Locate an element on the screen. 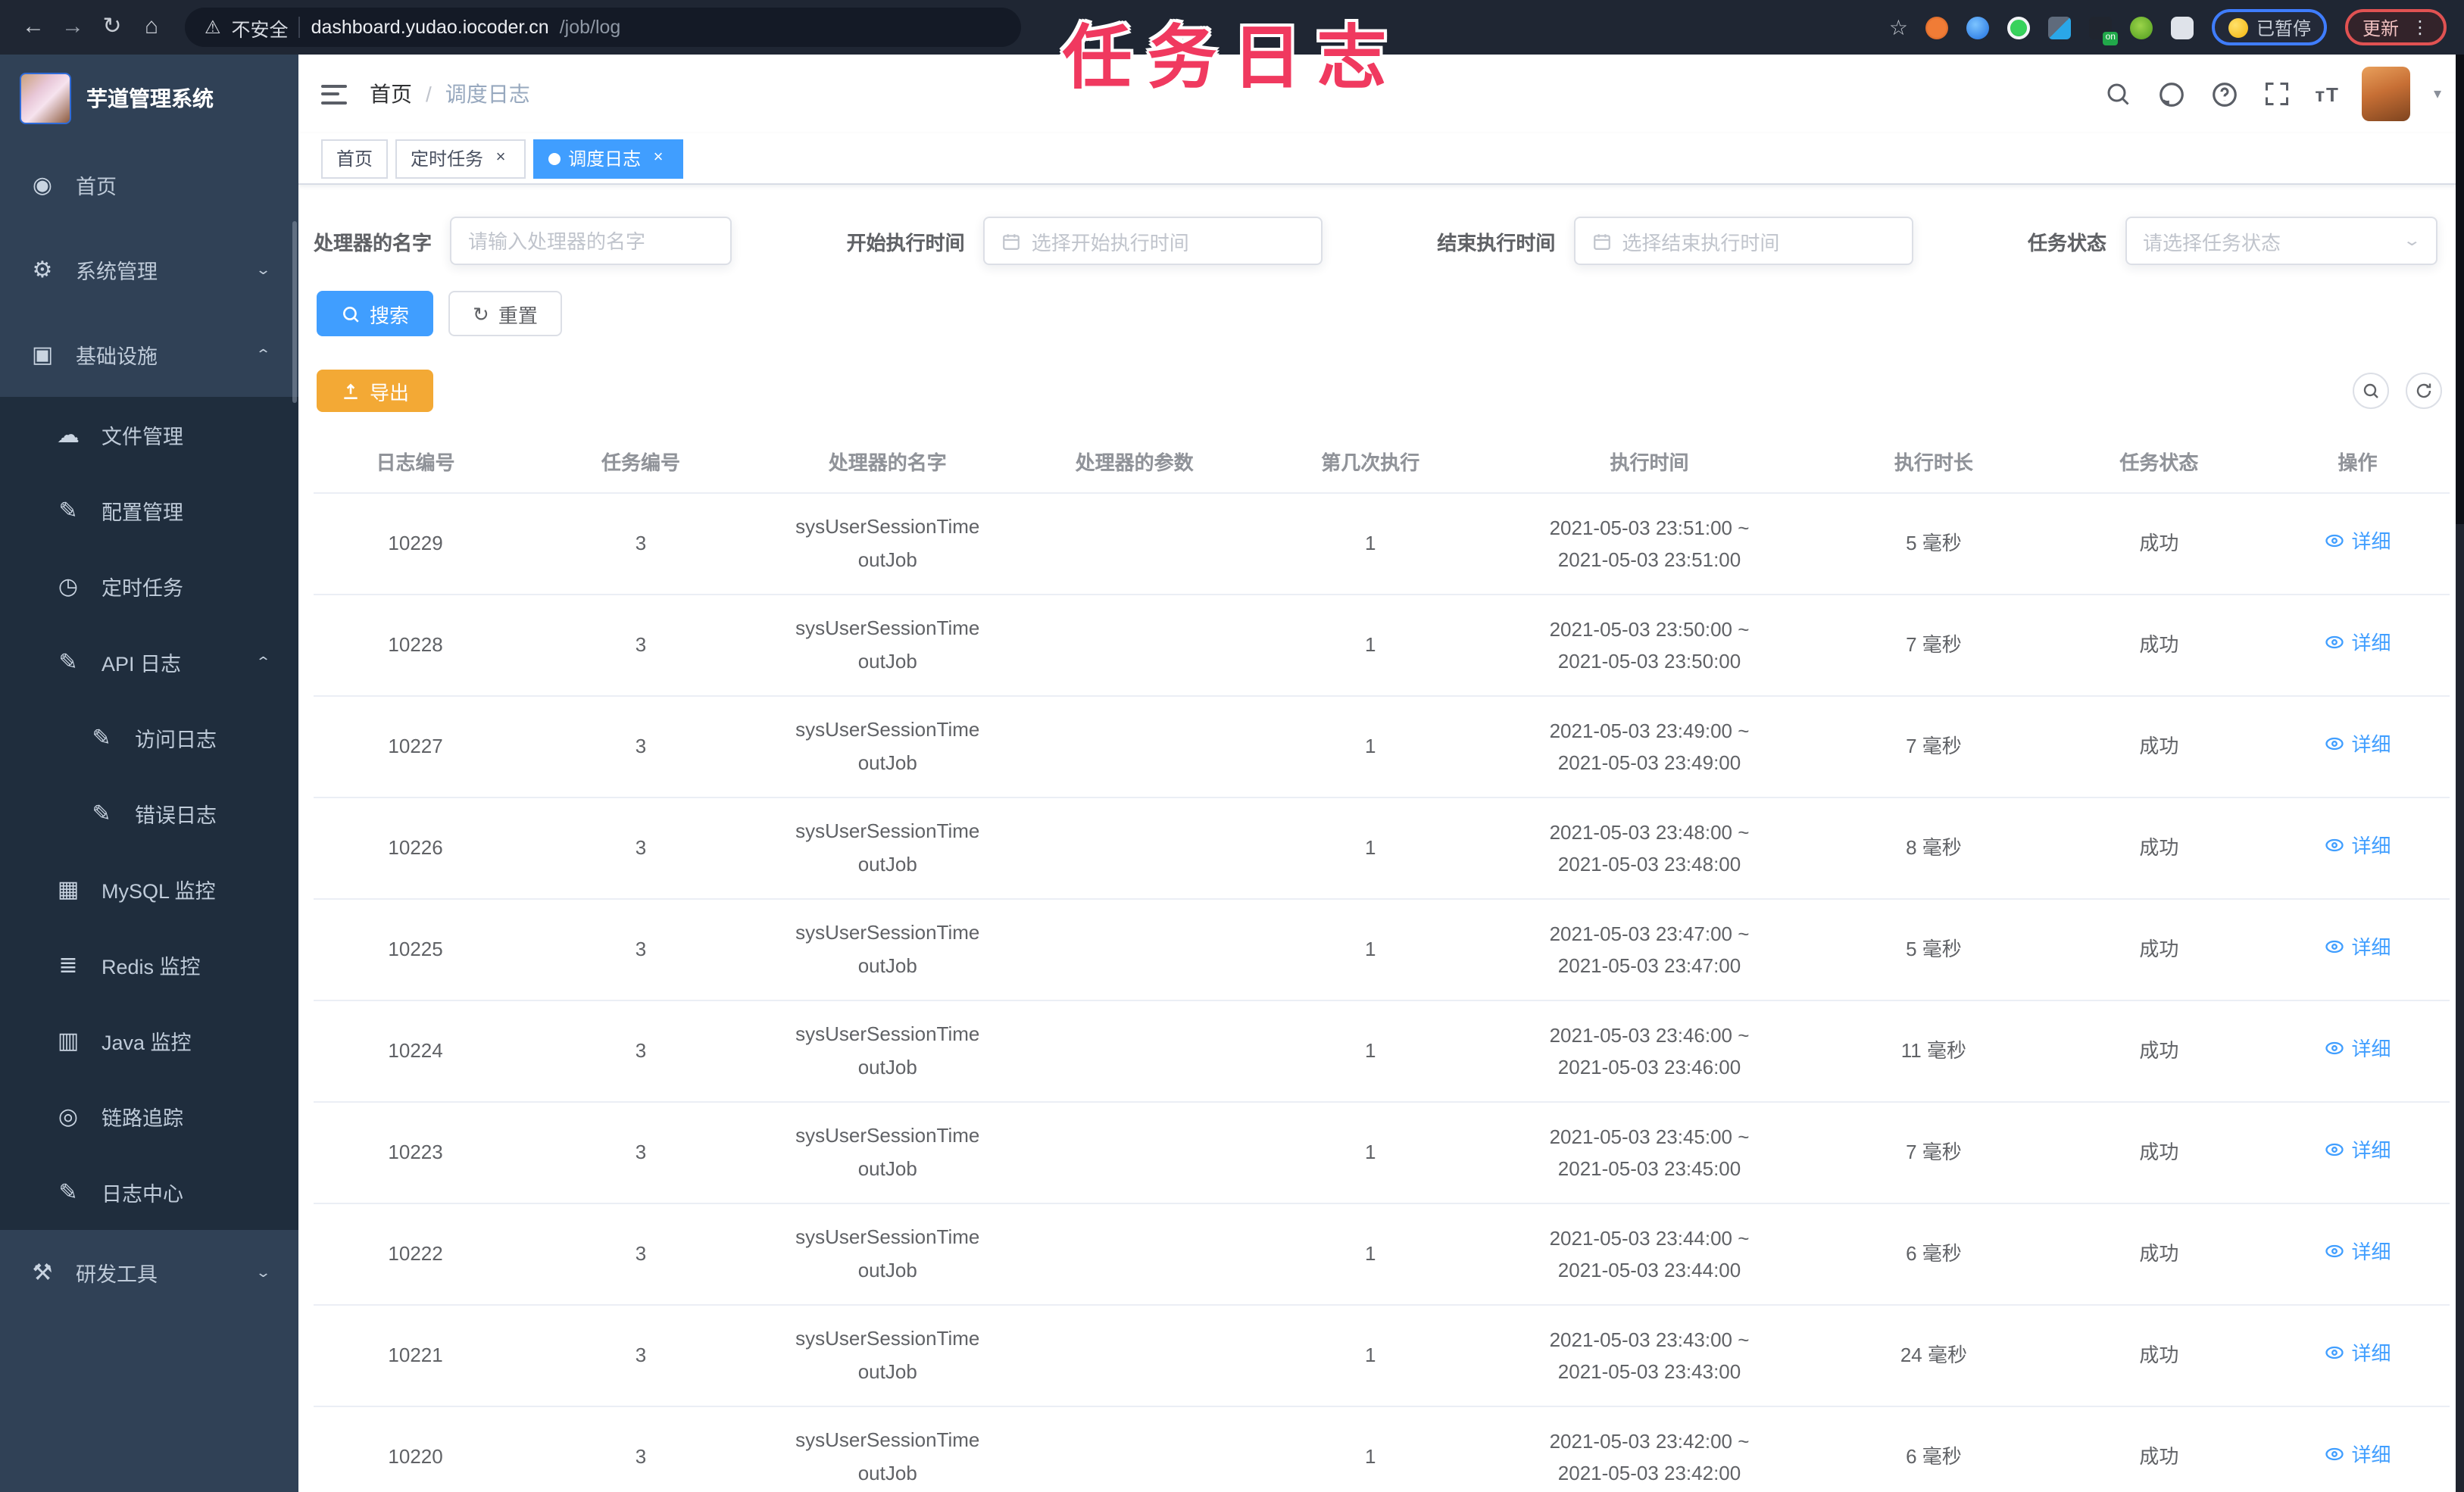 Image resolution: width=2464 pixels, height=1492 pixels. extension-green-v-icon is located at coordinates (2019, 28).